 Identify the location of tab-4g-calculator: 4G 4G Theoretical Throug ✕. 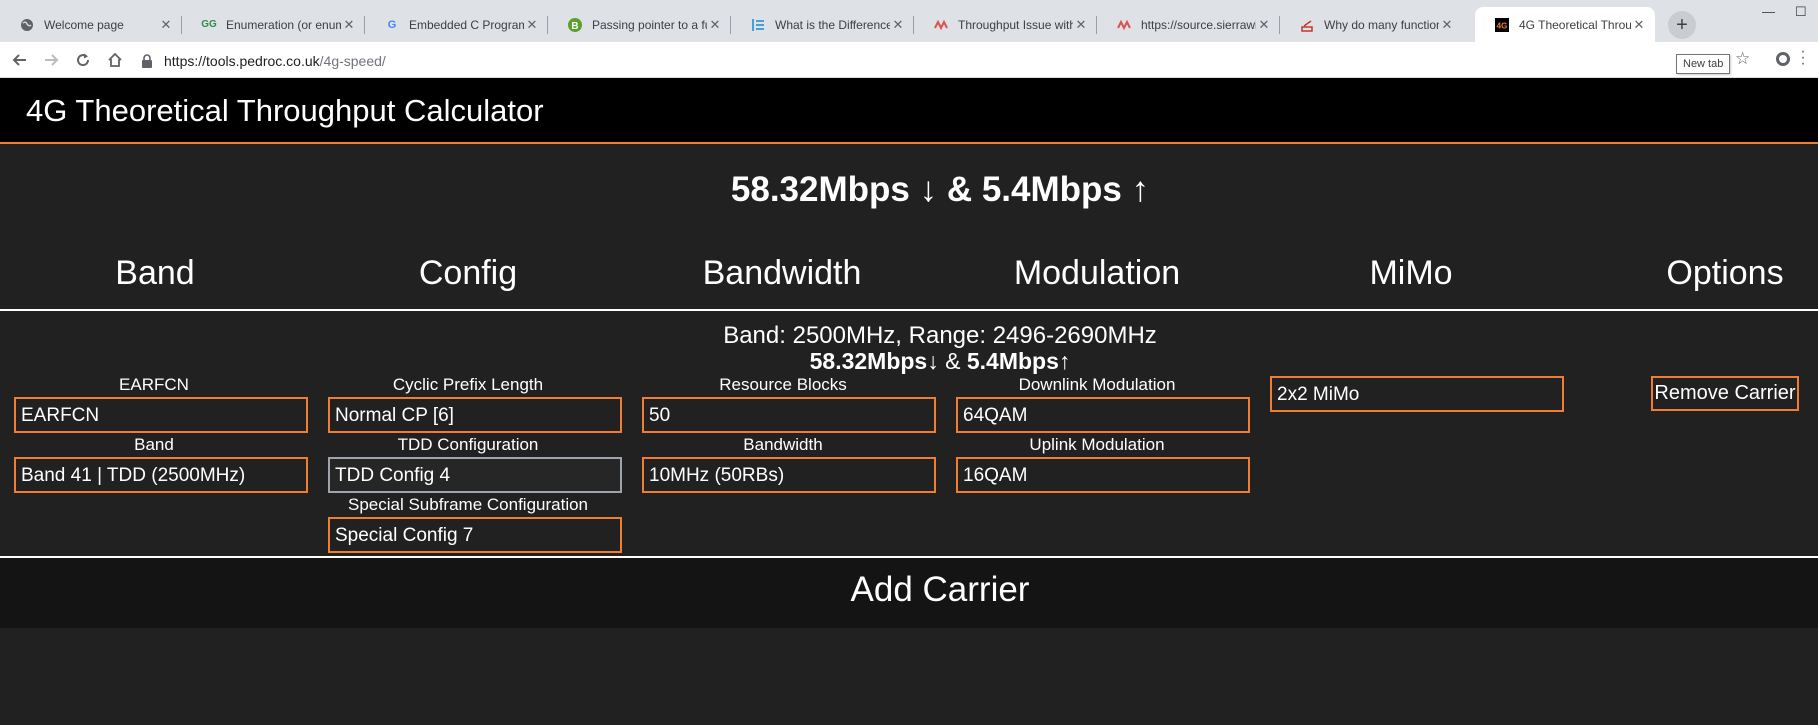
(1565, 24).